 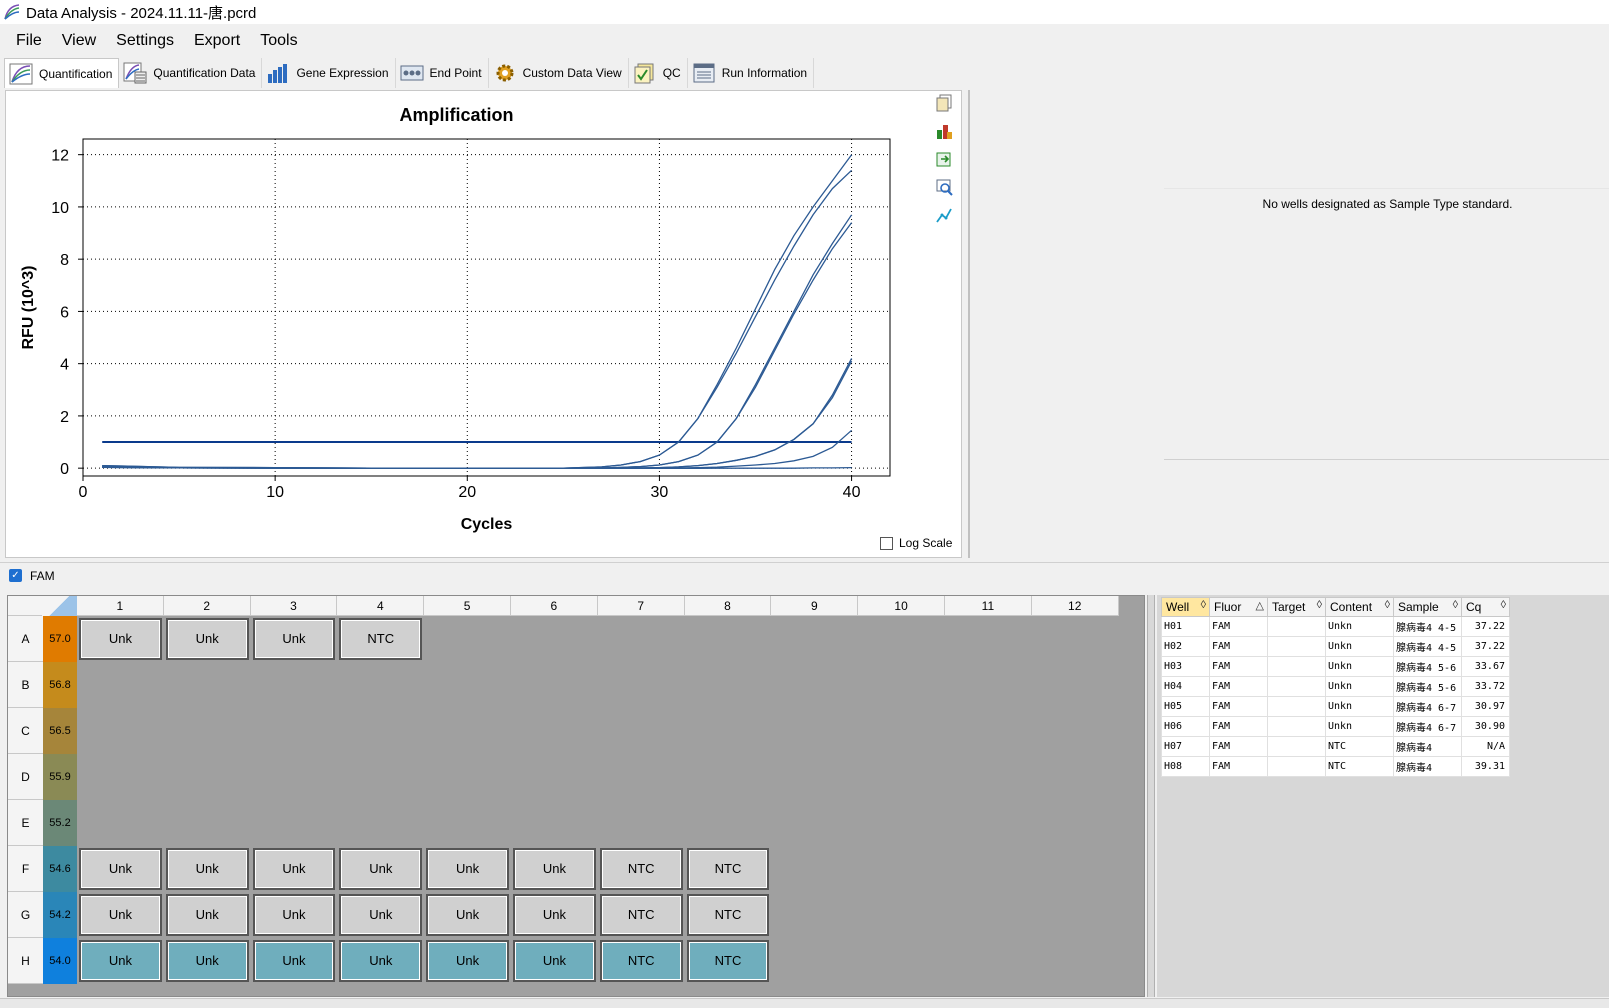 What do you see at coordinates (944, 215) in the screenshot?
I see `trace-styles-icon` at bounding box center [944, 215].